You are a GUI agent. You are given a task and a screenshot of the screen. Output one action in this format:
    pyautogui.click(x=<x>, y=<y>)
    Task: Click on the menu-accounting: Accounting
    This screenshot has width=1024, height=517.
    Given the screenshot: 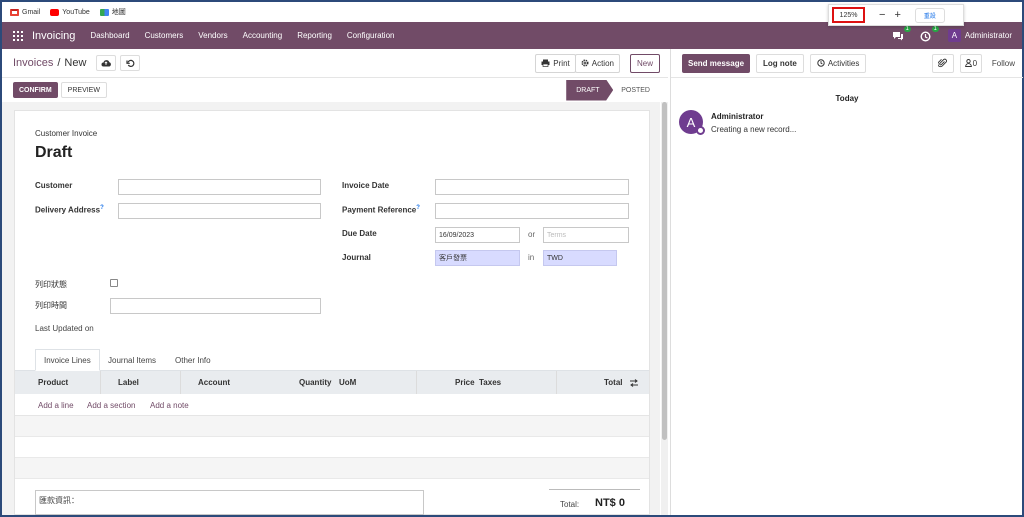 What is the action you would take?
    pyautogui.click(x=263, y=35)
    